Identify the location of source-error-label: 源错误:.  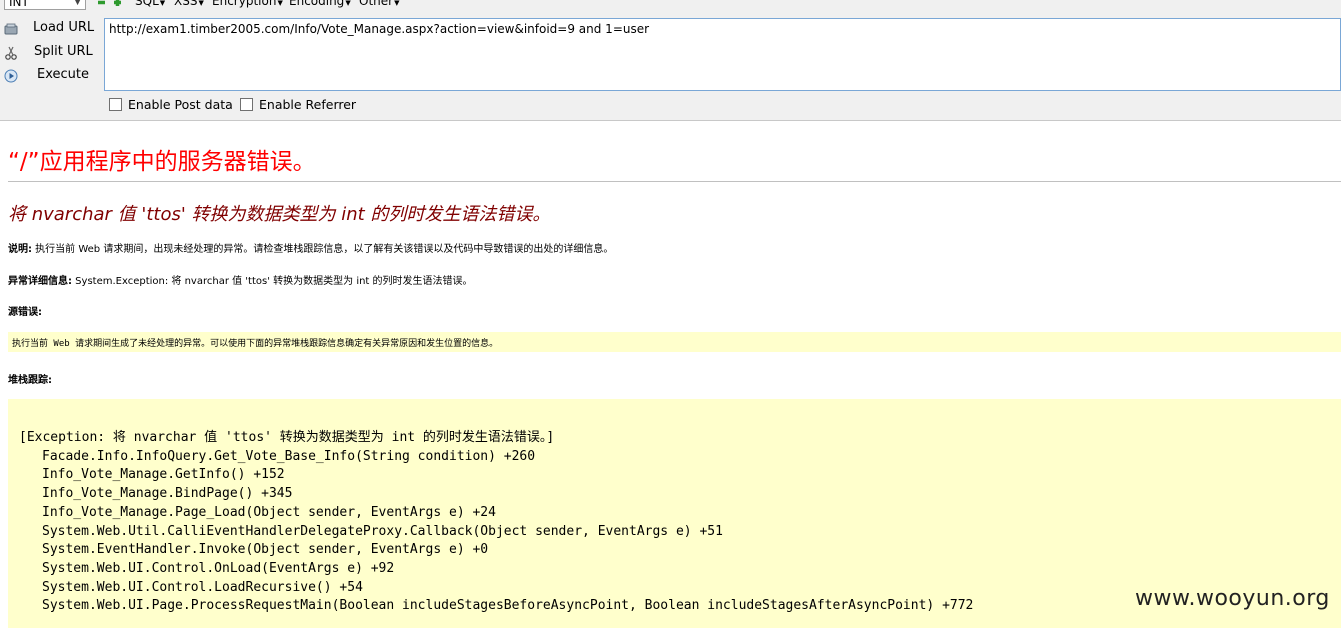
(25, 312).